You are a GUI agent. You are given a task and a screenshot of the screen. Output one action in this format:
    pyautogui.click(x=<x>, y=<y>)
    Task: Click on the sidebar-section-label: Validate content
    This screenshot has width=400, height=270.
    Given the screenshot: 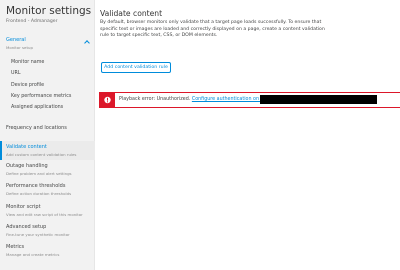 What is the action you would take?
    pyautogui.click(x=26, y=147)
    